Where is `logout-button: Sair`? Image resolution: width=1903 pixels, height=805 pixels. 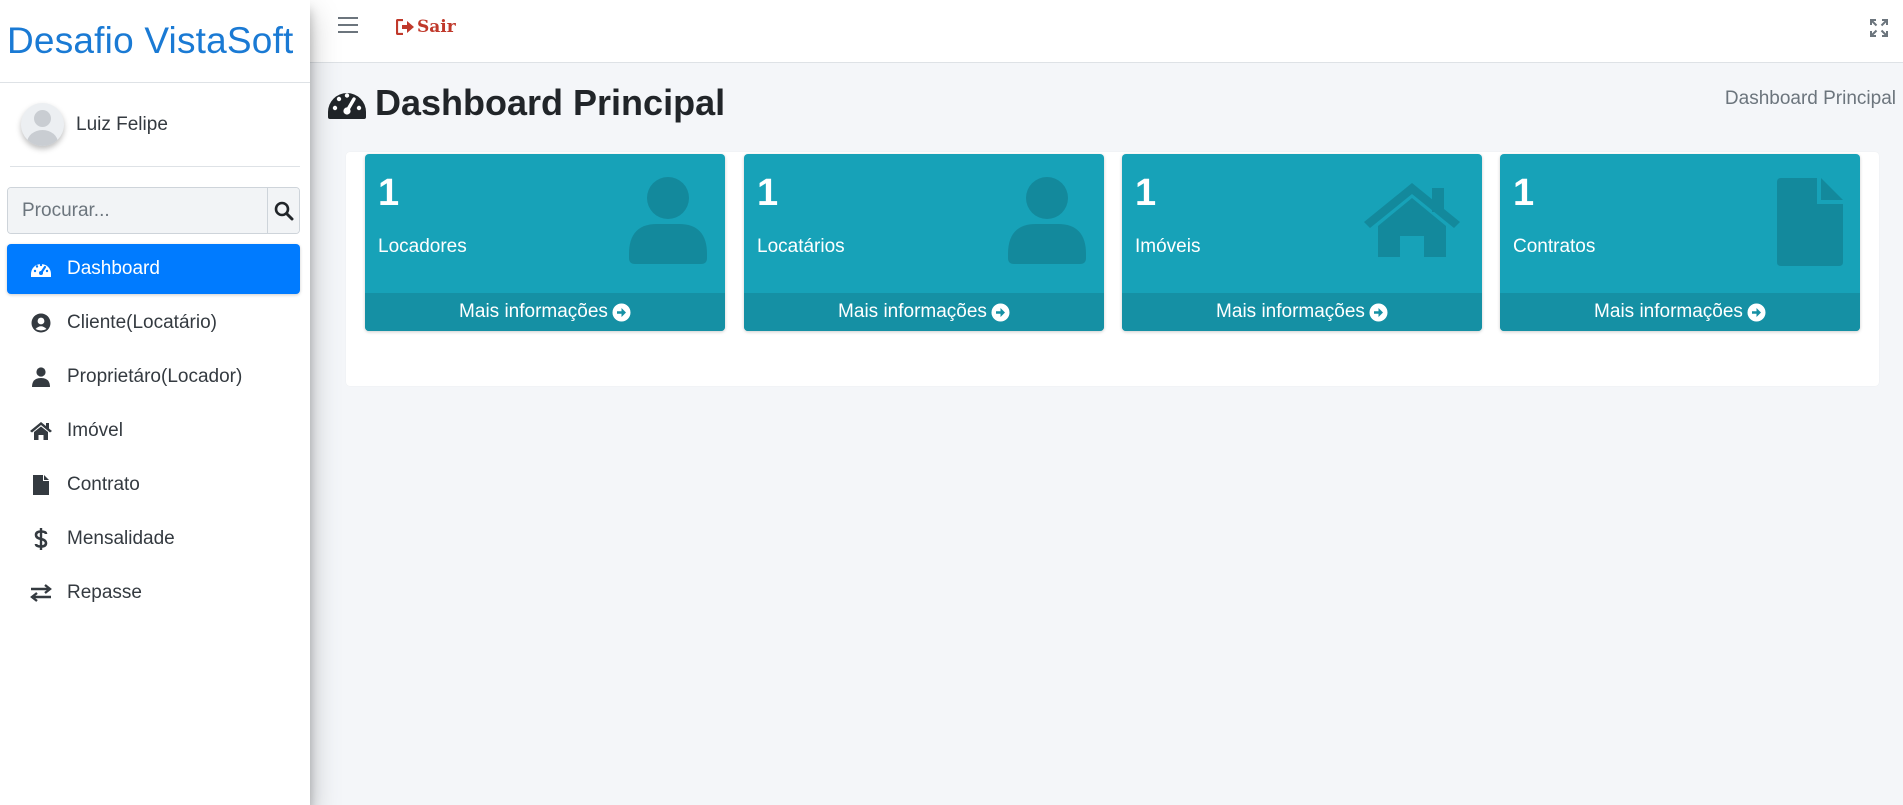
logout-button: Sair is located at coordinates (426, 27).